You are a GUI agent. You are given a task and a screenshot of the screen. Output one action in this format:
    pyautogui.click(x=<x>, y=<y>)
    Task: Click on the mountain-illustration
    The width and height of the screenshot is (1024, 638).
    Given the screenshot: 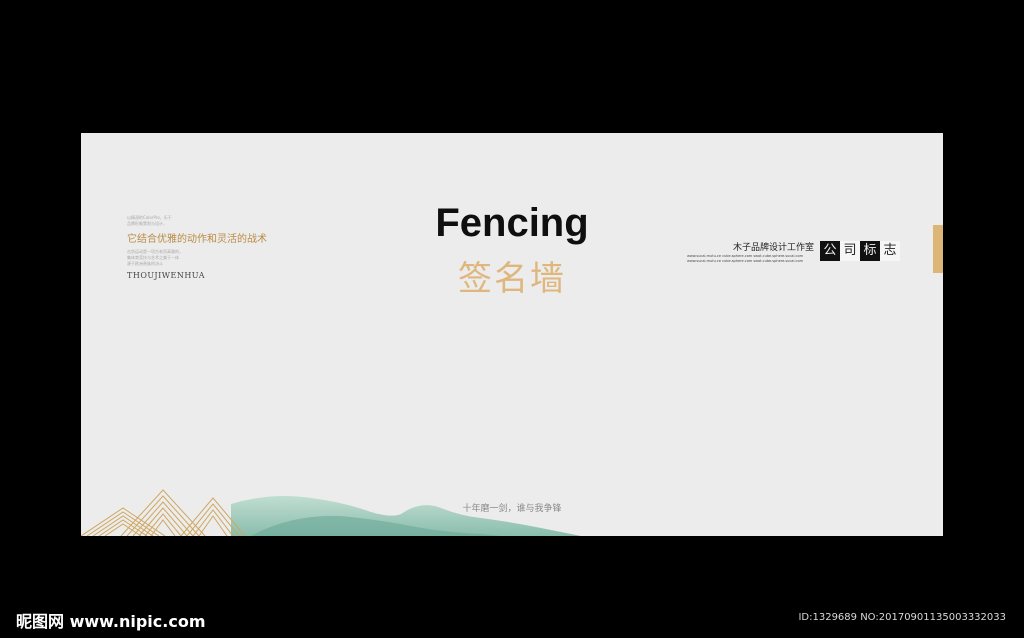 What is the action you would take?
    pyautogui.click(x=331, y=512)
    